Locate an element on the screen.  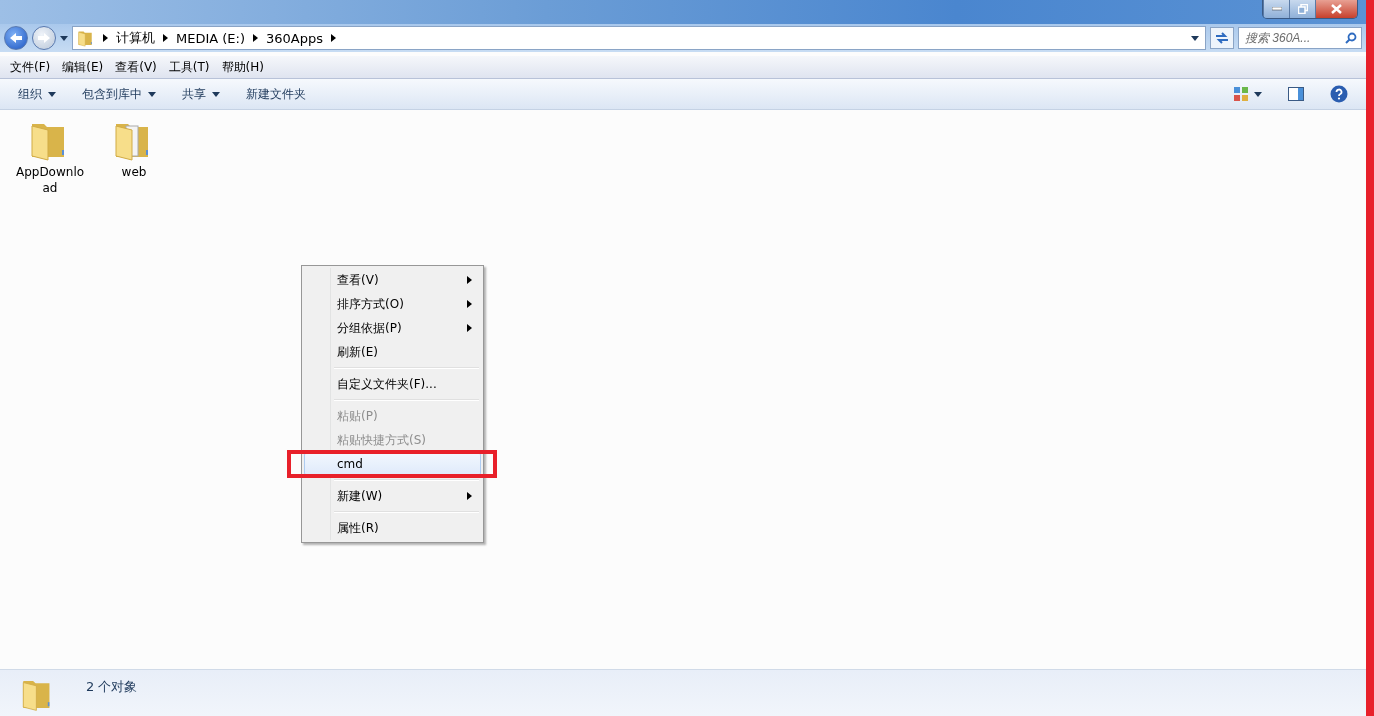
breadcrumb: MEDIA (E:) is located at coordinates (211, 38).